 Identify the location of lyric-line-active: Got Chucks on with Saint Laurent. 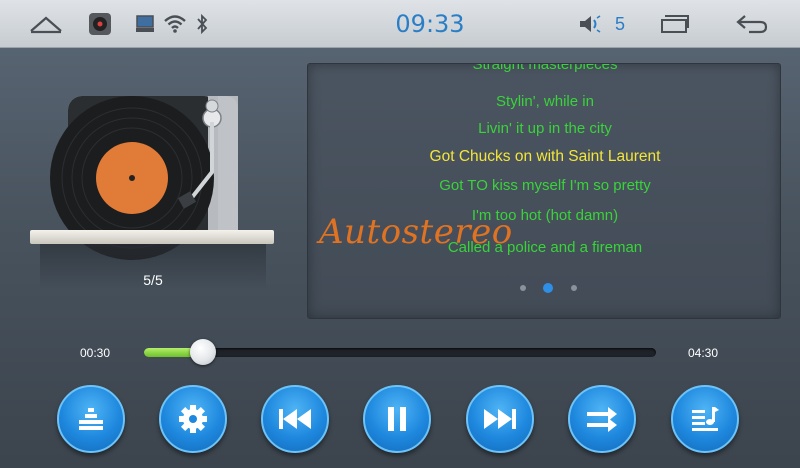
(545, 156).